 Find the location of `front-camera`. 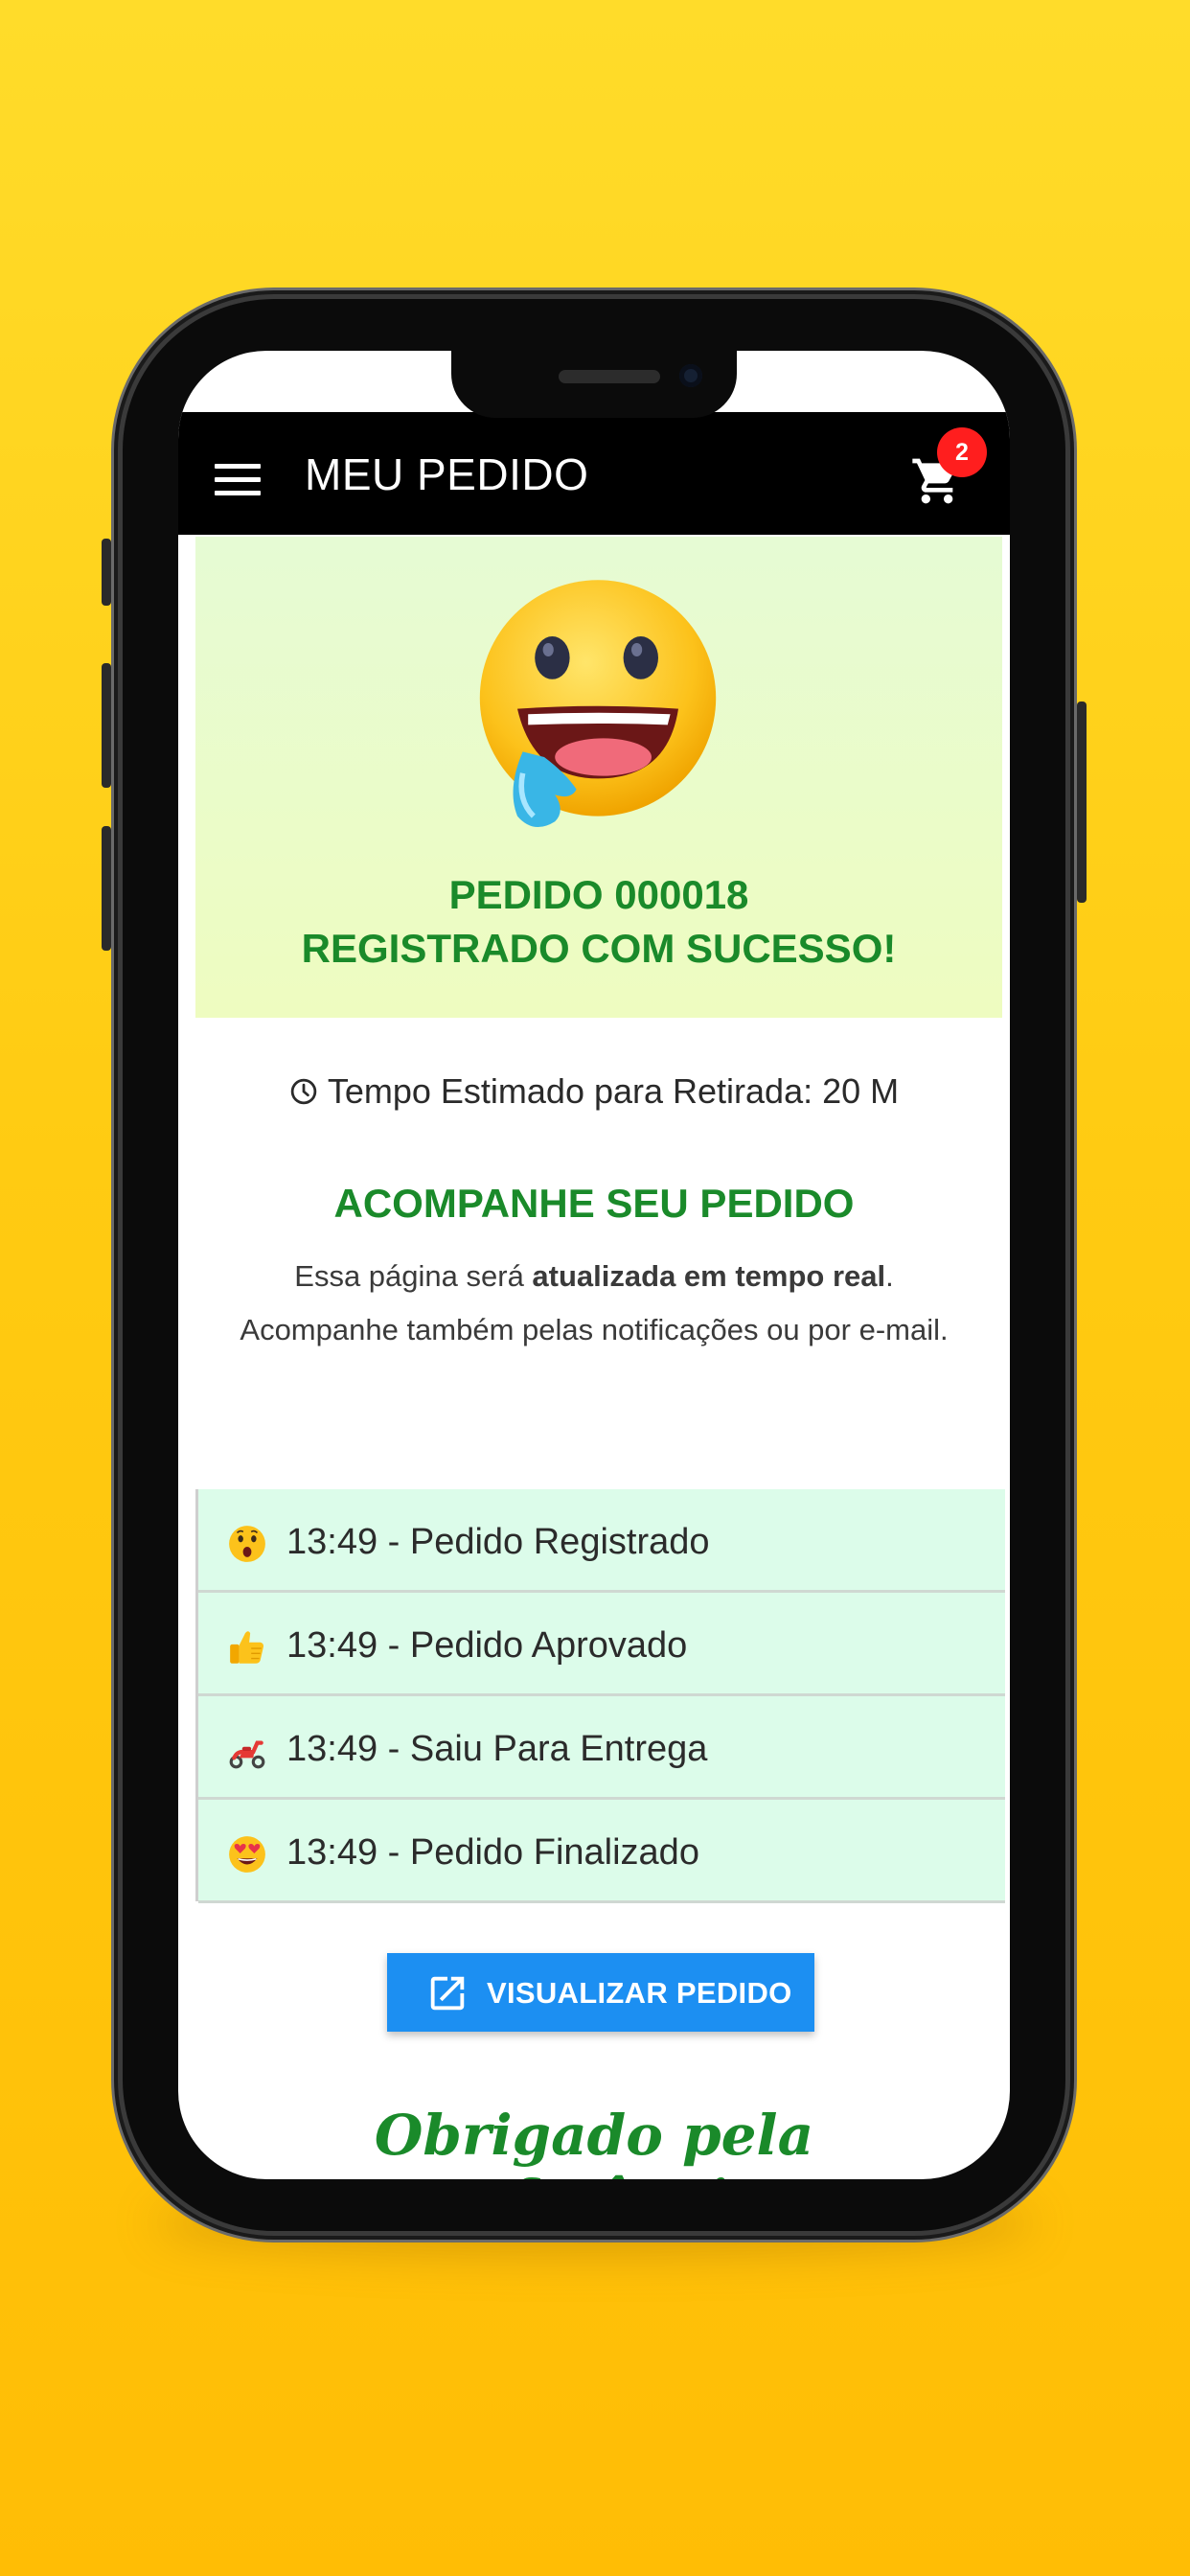

front-camera is located at coordinates (691, 375).